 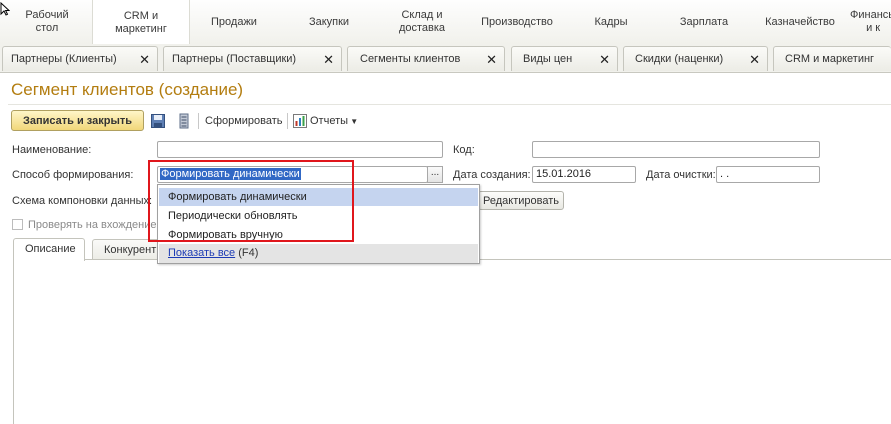 What do you see at coordinates (329, 22) in the screenshot?
I see `menu-item-purchases: Закупки` at bounding box center [329, 22].